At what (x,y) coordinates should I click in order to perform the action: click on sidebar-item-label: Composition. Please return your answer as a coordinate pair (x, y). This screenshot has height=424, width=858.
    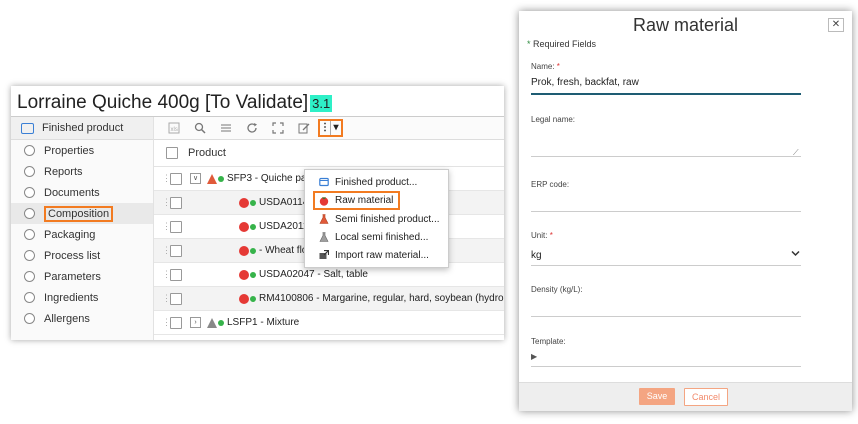
    Looking at the image, I should click on (79, 213).